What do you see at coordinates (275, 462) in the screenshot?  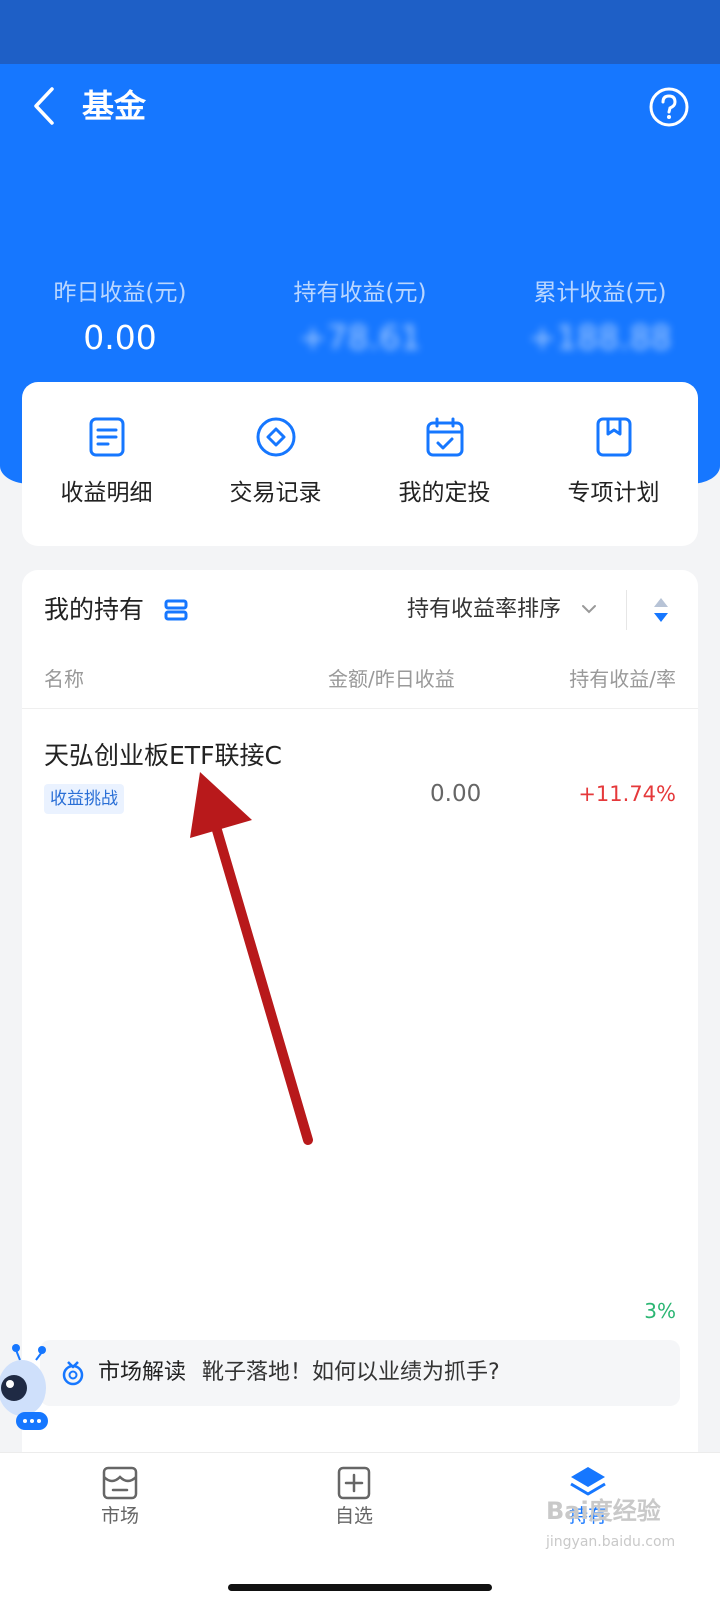 I see `trade-record-button: 交易记录` at bounding box center [275, 462].